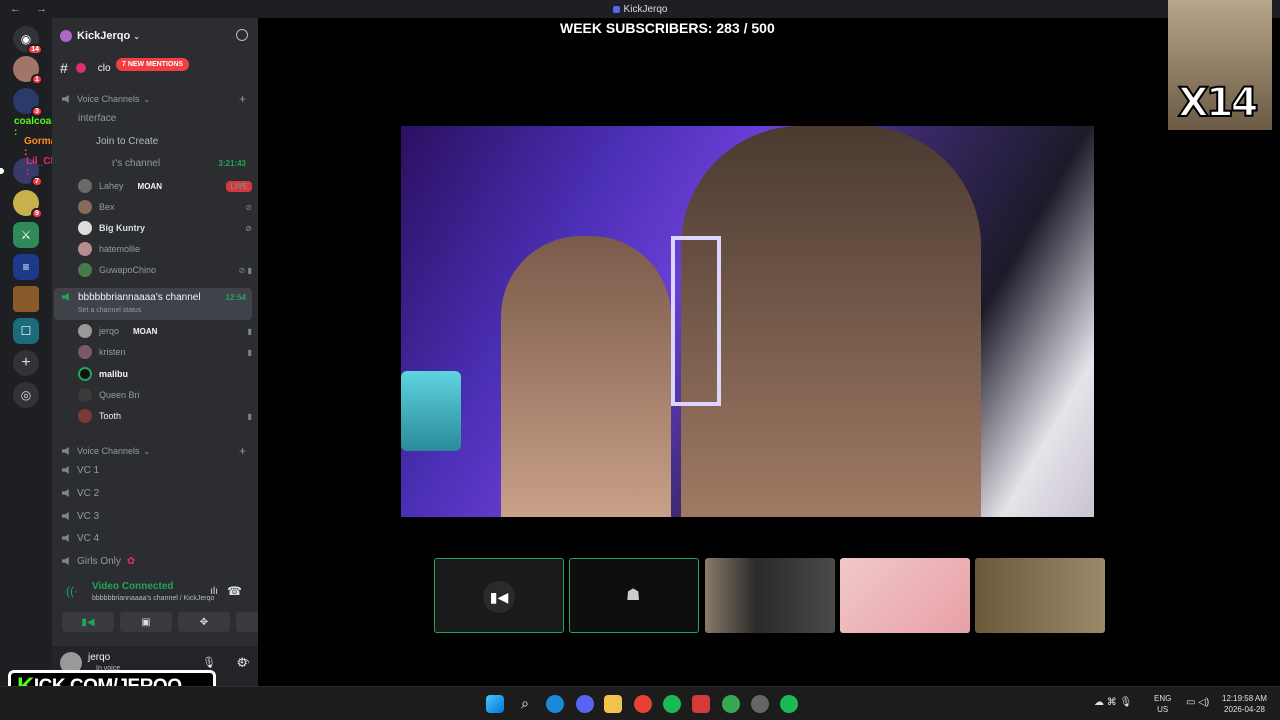  What do you see at coordinates (209, 662) in the screenshot?
I see `microphone-icon: 🎙` at bounding box center [209, 662].